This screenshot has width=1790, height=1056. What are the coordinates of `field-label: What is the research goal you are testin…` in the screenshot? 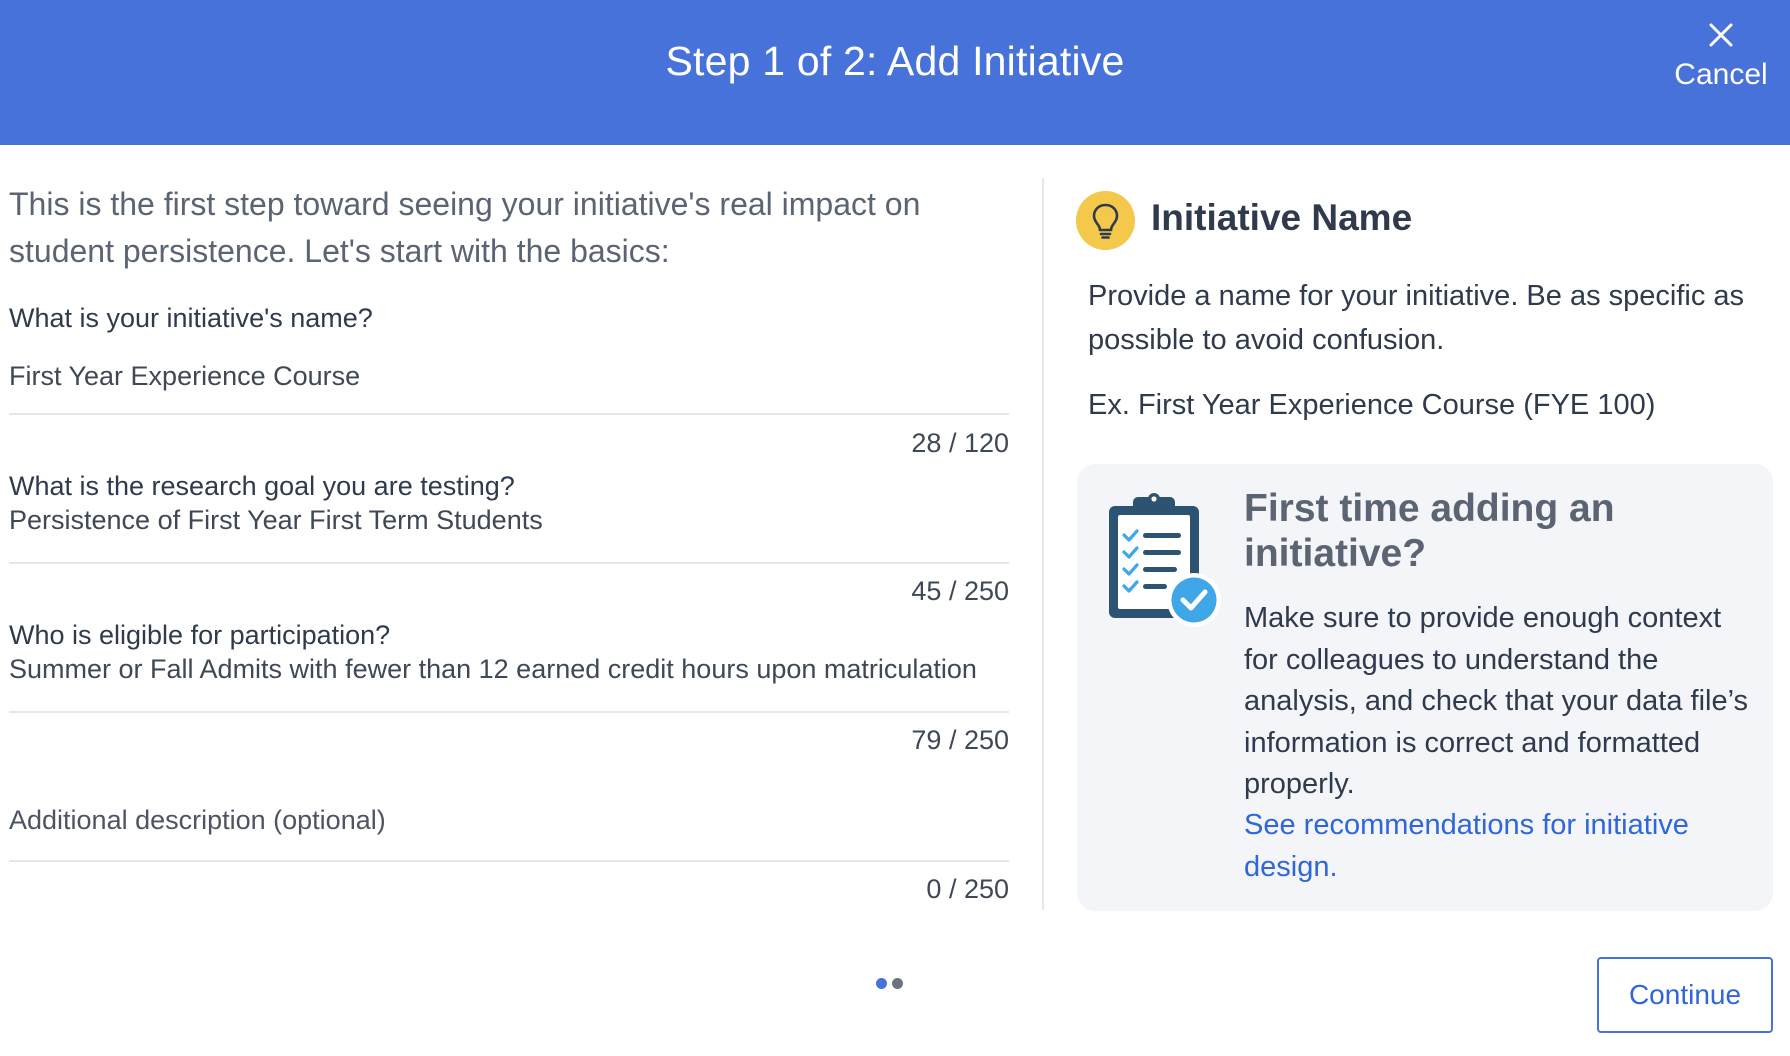 It's located at (262, 486).